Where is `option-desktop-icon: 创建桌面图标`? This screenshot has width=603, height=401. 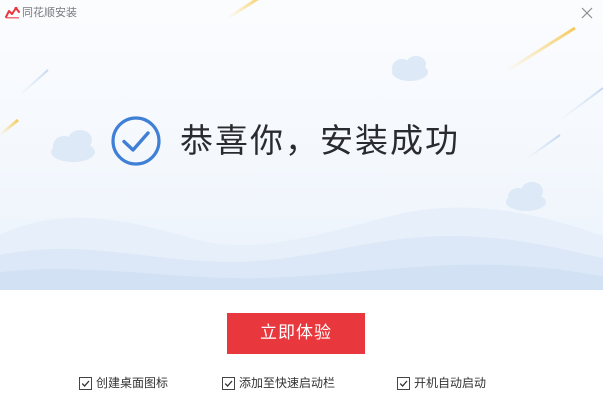
option-desktop-icon: 创建桌面图标 is located at coordinates (123, 383).